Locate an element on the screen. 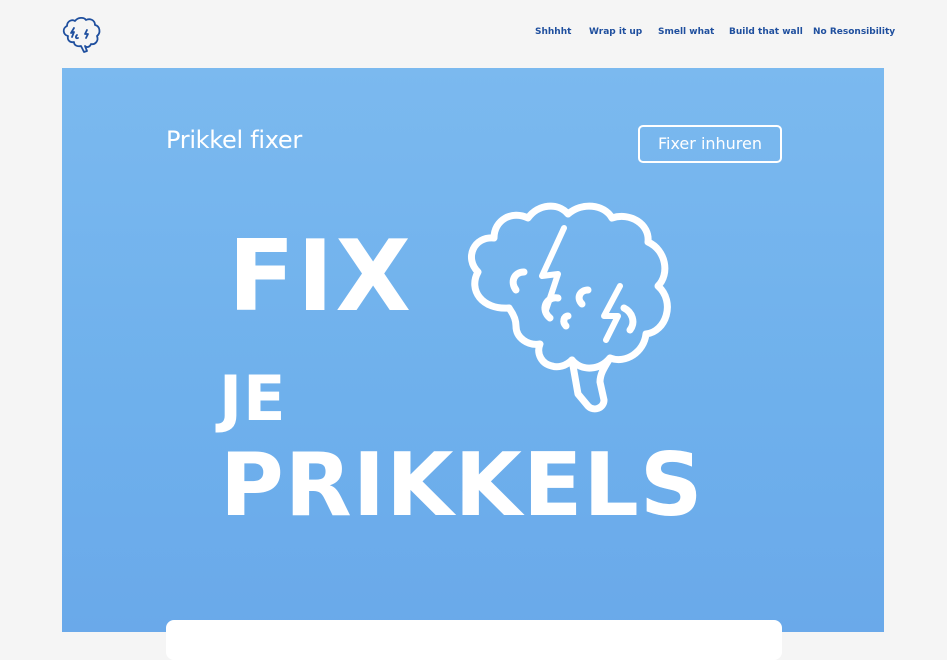 Image resolution: width=947 pixels, height=660 pixels. brain-logo-icon is located at coordinates (81, 35).